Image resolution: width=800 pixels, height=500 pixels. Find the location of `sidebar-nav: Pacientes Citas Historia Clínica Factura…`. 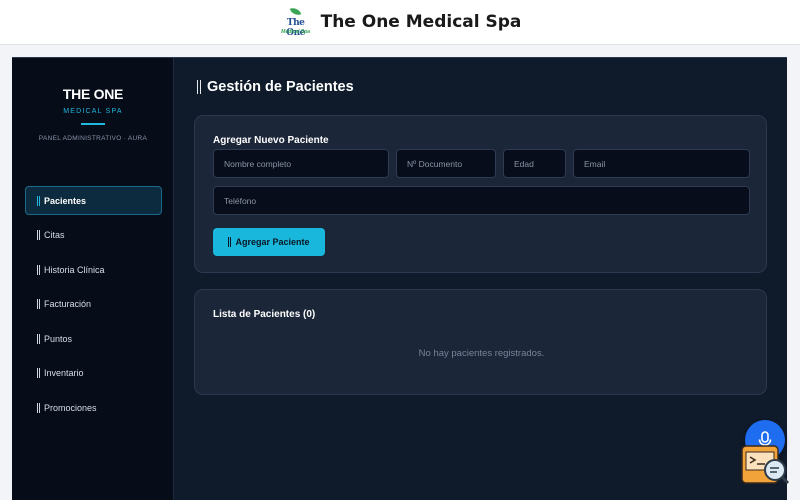

sidebar-nav: Pacientes Citas Historia Clínica Factura… is located at coordinates (93, 307).